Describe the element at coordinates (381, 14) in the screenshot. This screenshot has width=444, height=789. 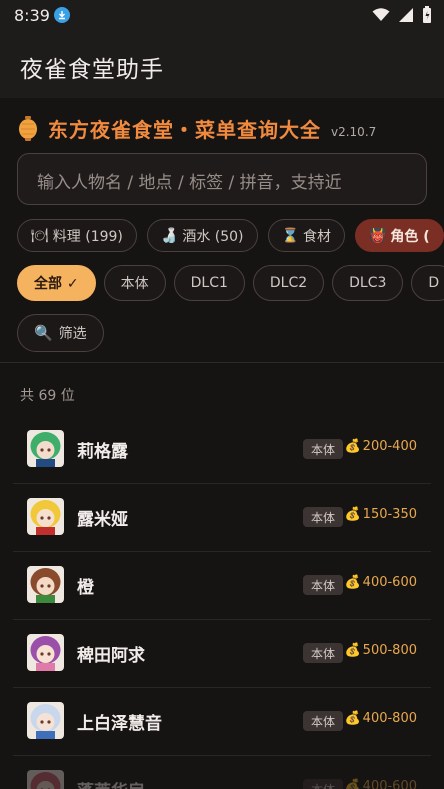
I see `wifi-icon` at that location.